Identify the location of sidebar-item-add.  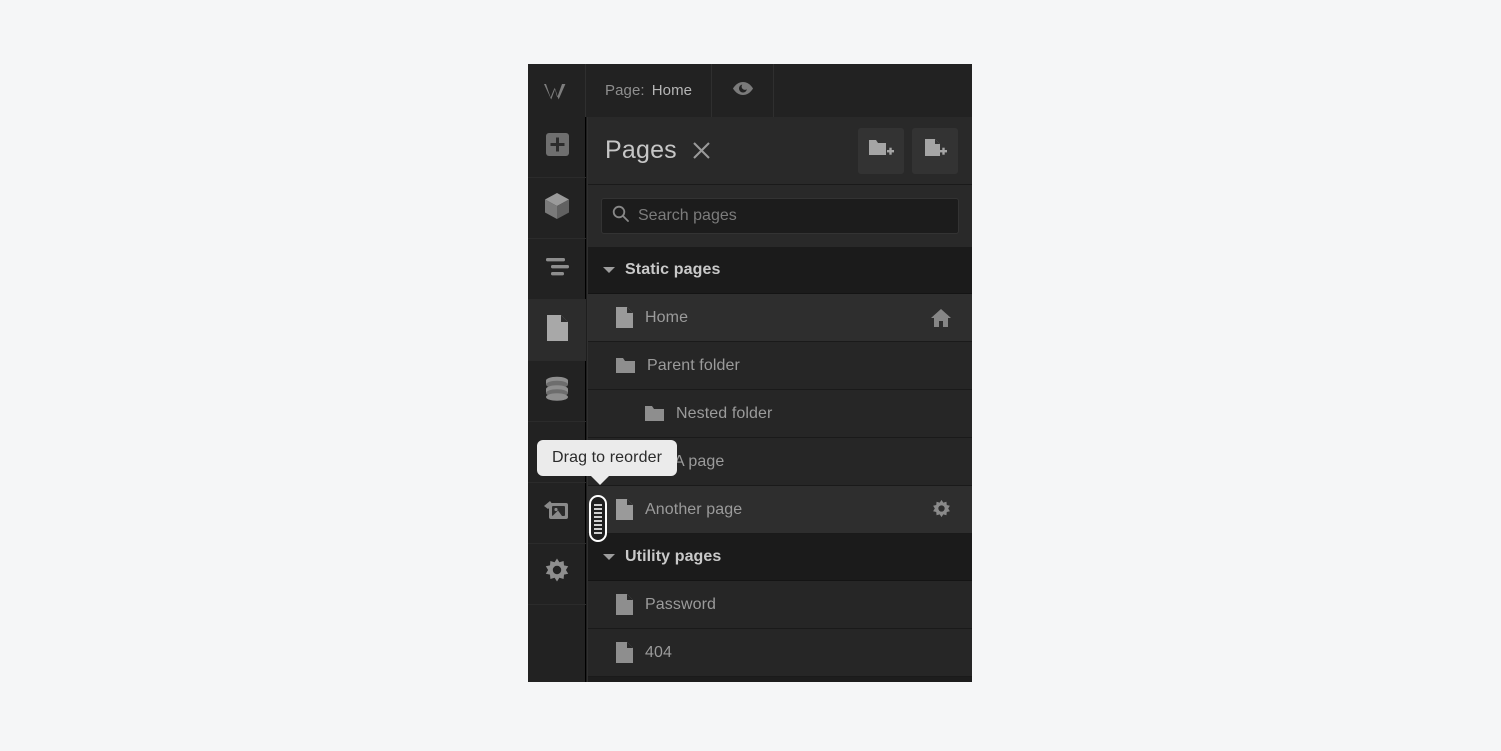
(557, 147).